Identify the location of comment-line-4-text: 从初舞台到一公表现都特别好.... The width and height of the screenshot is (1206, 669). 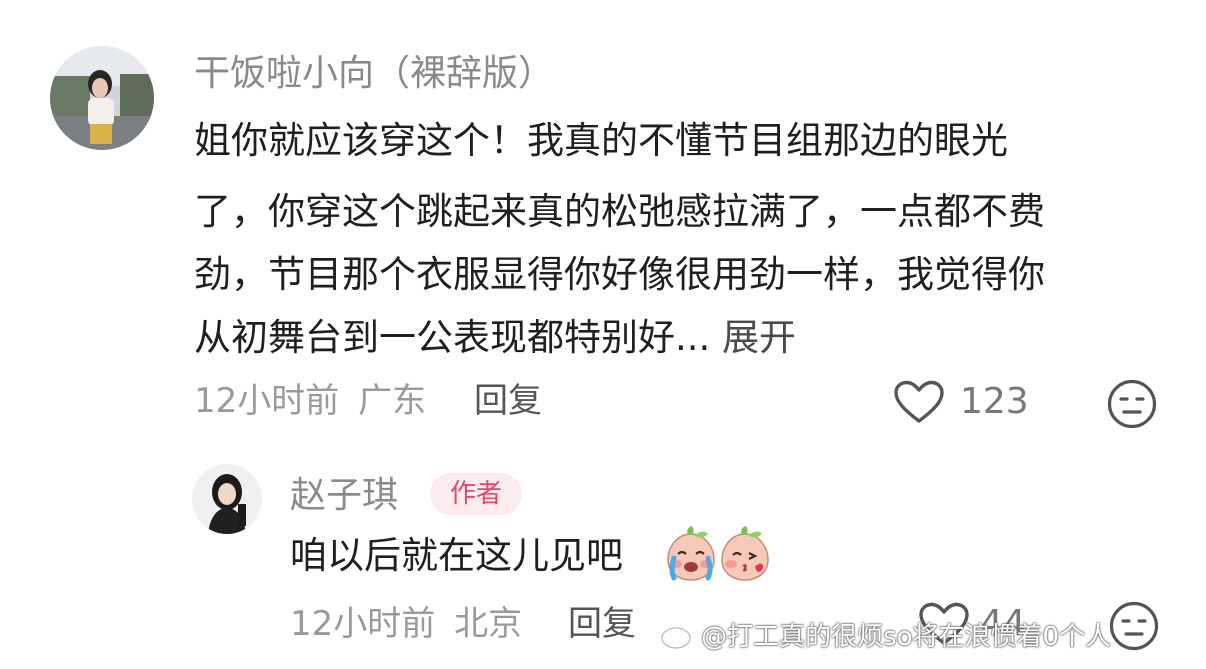
(452, 337).